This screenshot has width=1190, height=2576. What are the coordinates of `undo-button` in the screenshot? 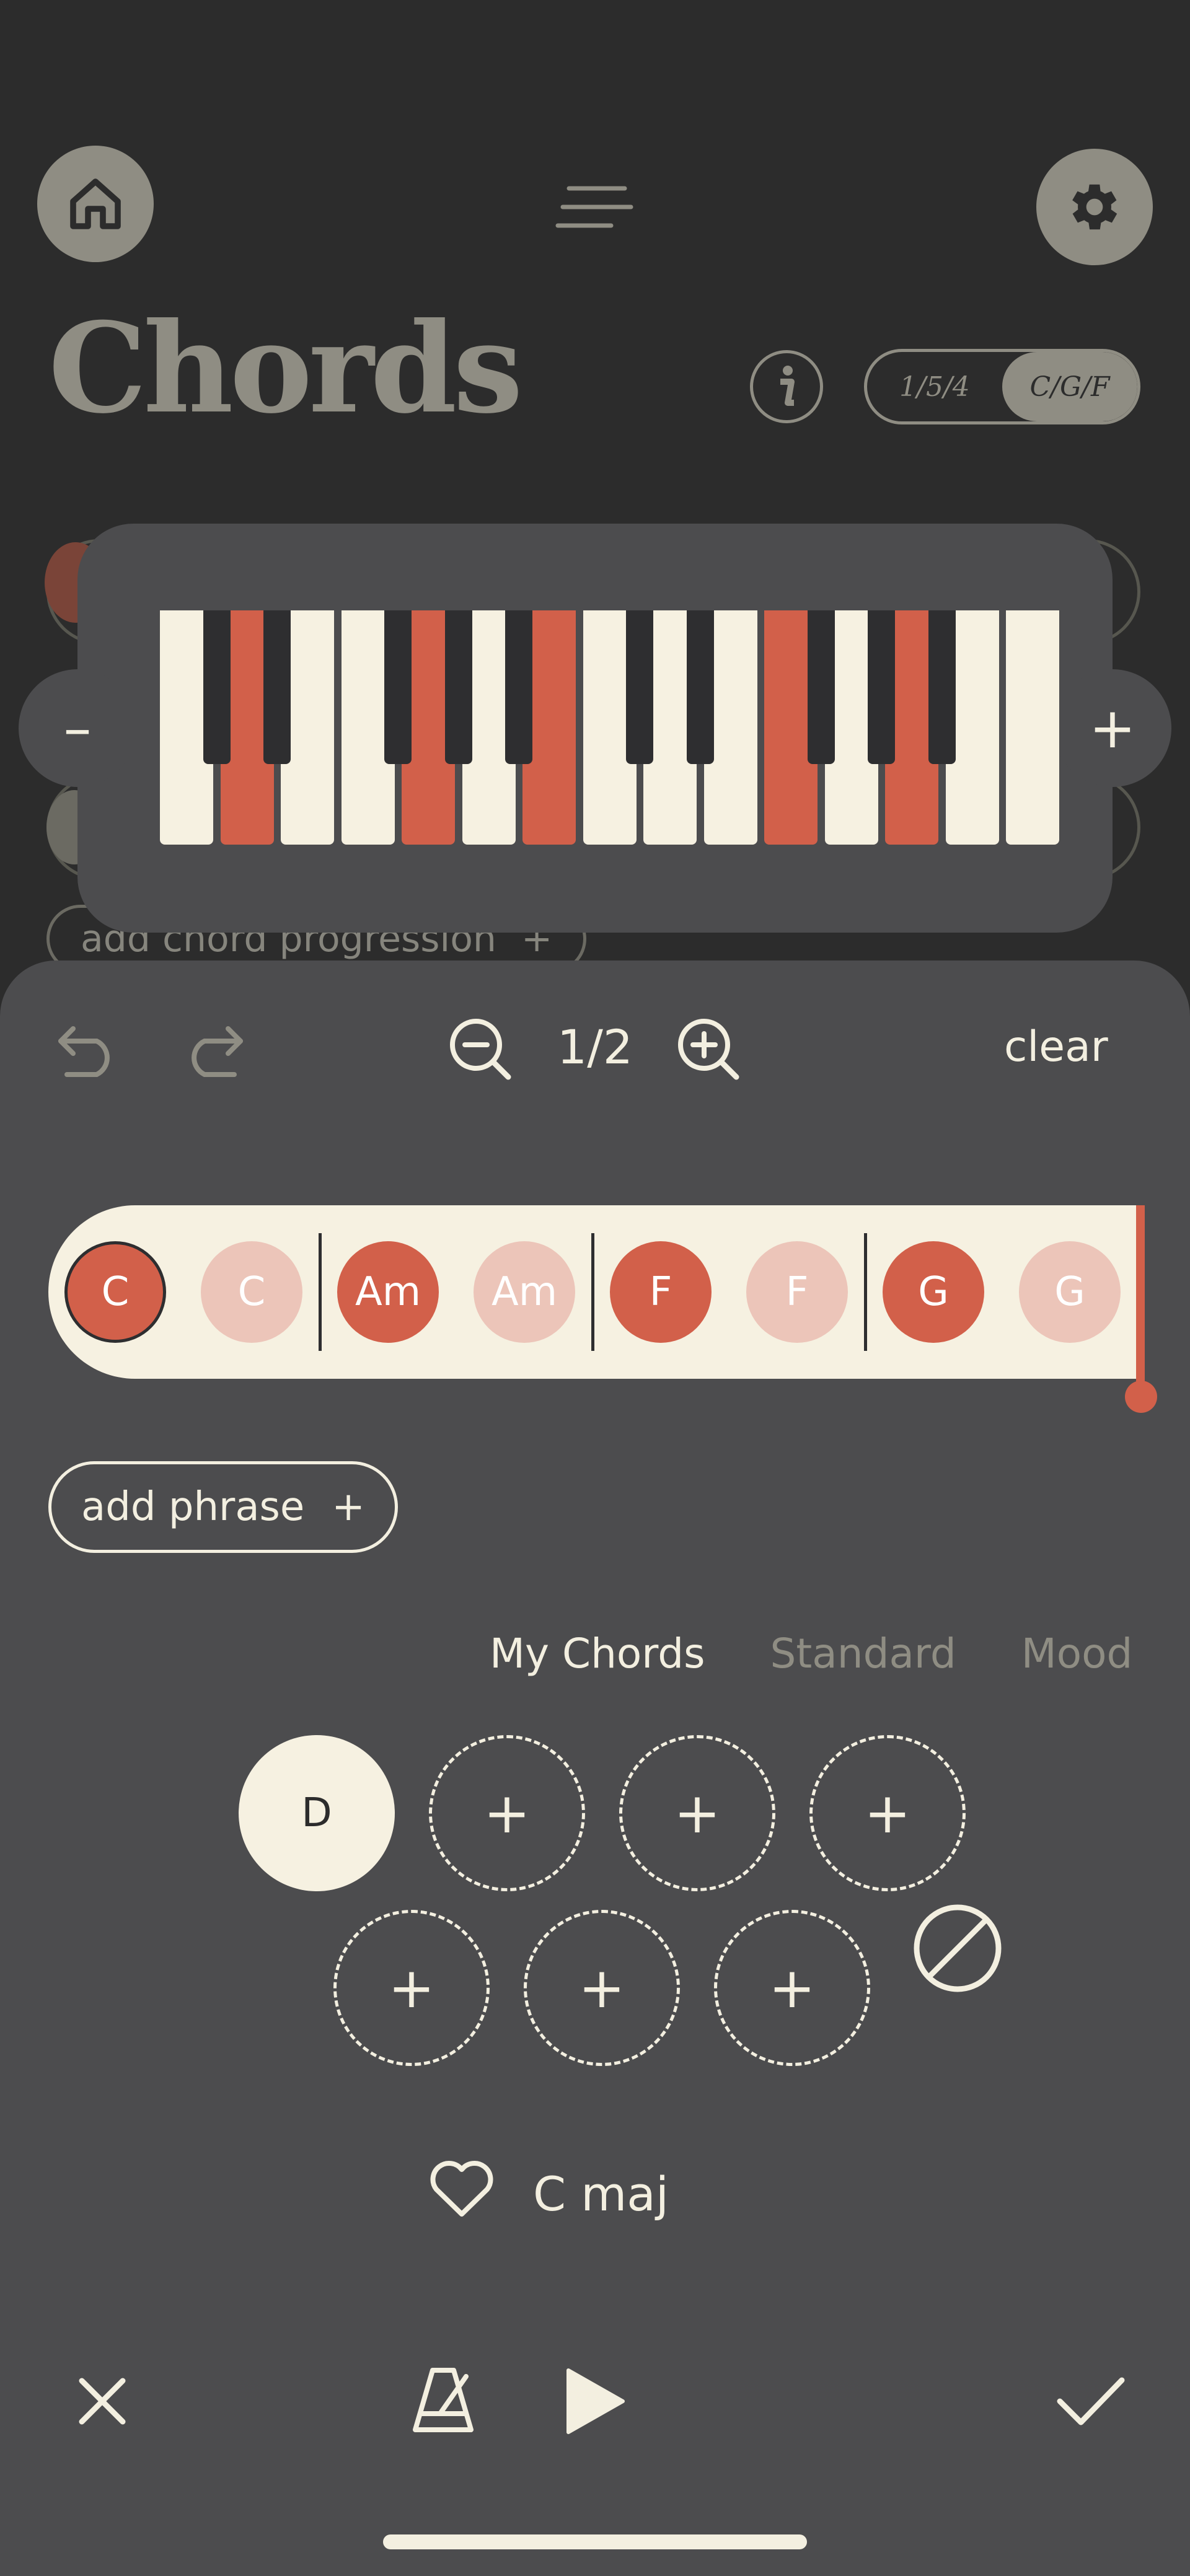 It's located at (89, 1047).